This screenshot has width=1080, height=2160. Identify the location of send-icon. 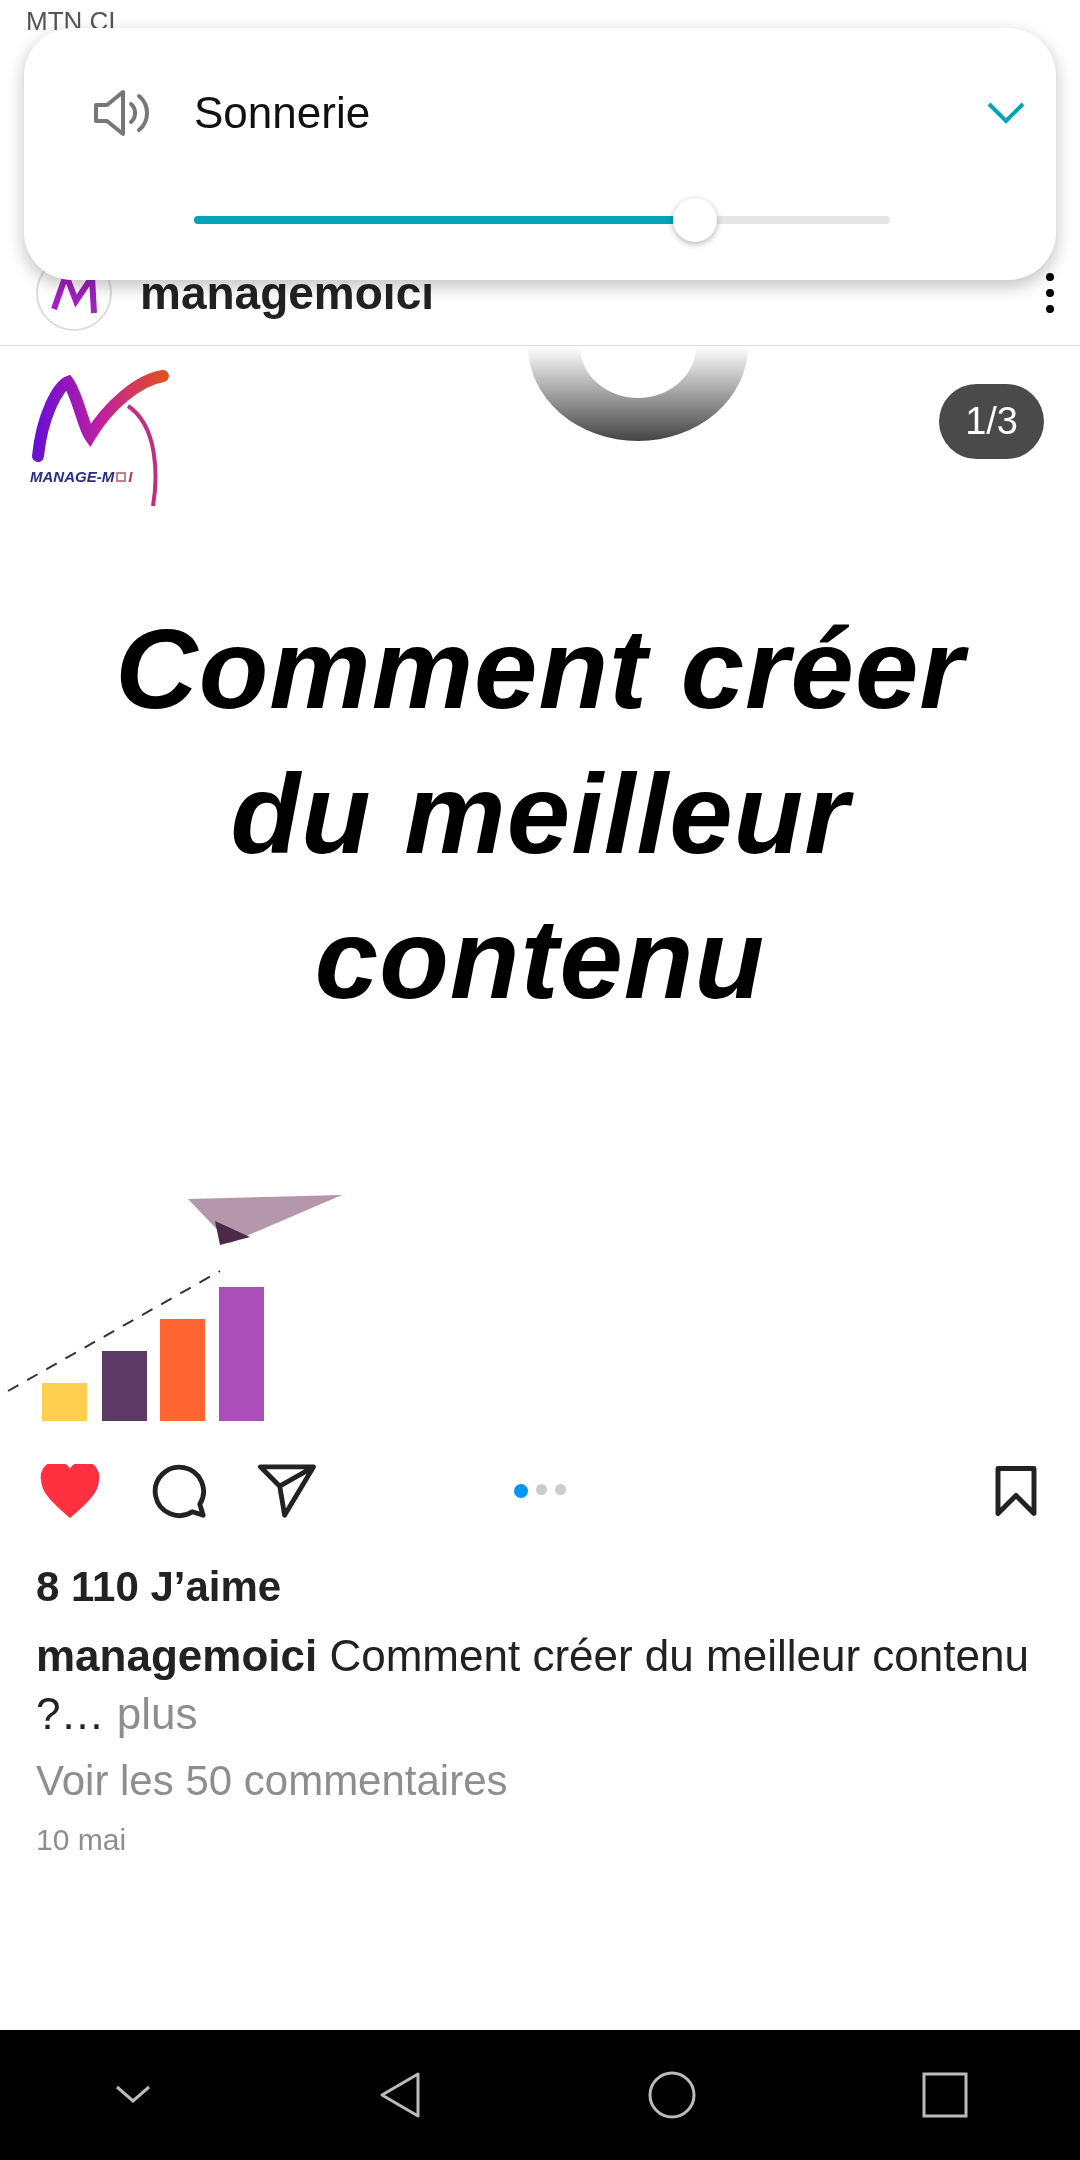
(287, 1491).